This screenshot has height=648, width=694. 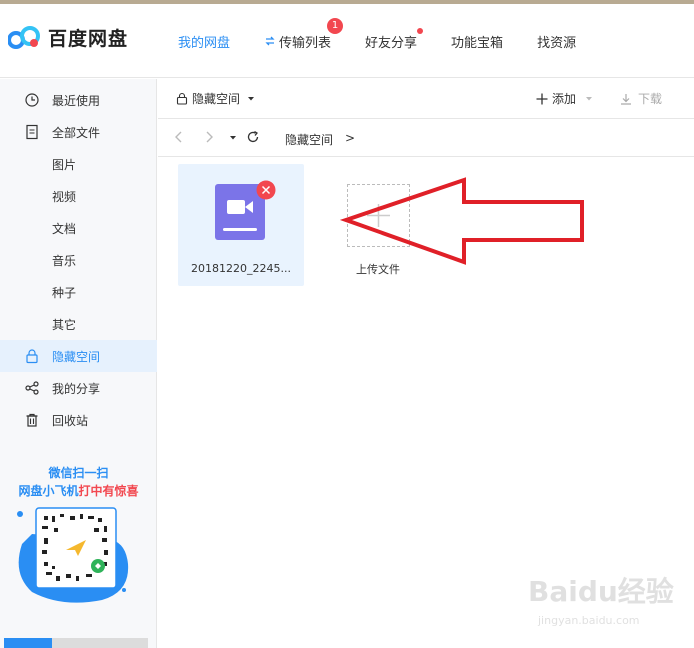 I want to click on transfer-icon, so click(x=270, y=41).